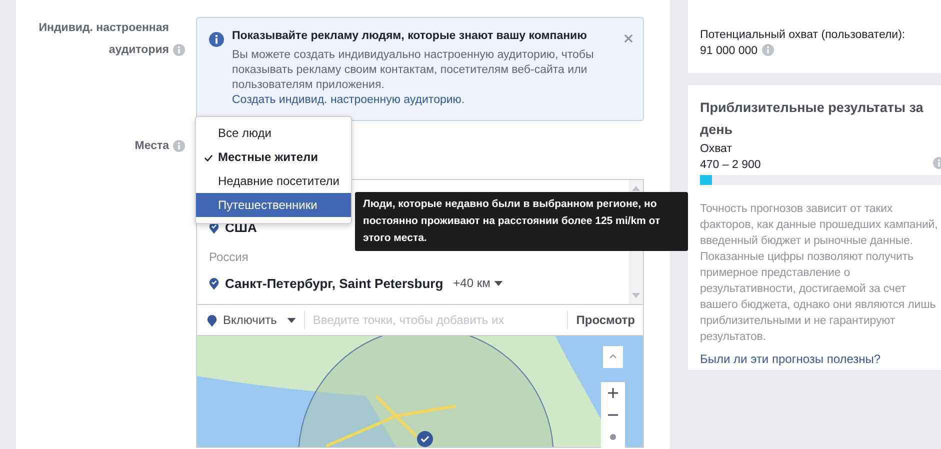 This screenshot has width=941, height=449. What do you see at coordinates (410, 36) in the screenshot?
I see `notice-title: Показывайте рекламу людям, которые знают вашу компанию` at bounding box center [410, 36].